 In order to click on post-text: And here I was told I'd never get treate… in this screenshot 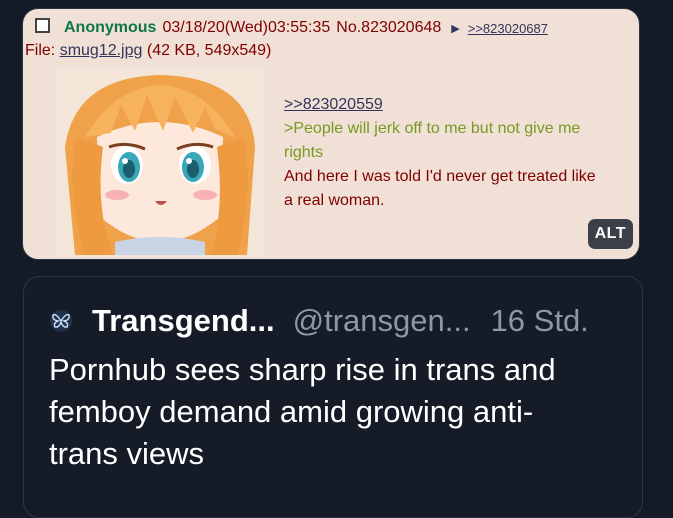, I will do `click(440, 188)`.